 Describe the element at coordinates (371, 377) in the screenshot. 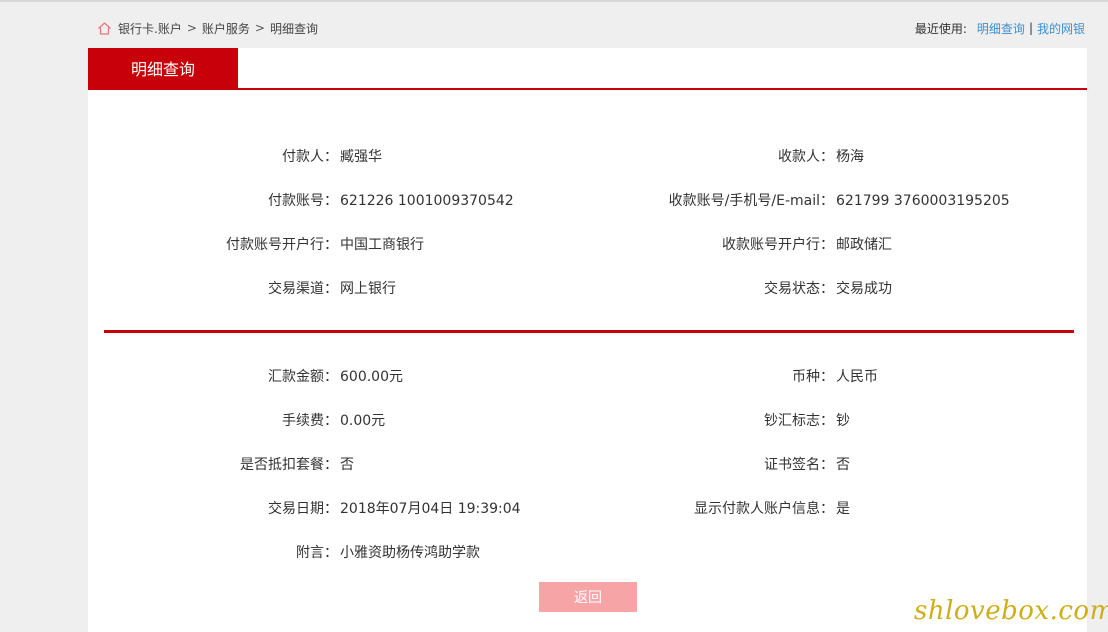

I see `amount-value: 600.00元` at that location.